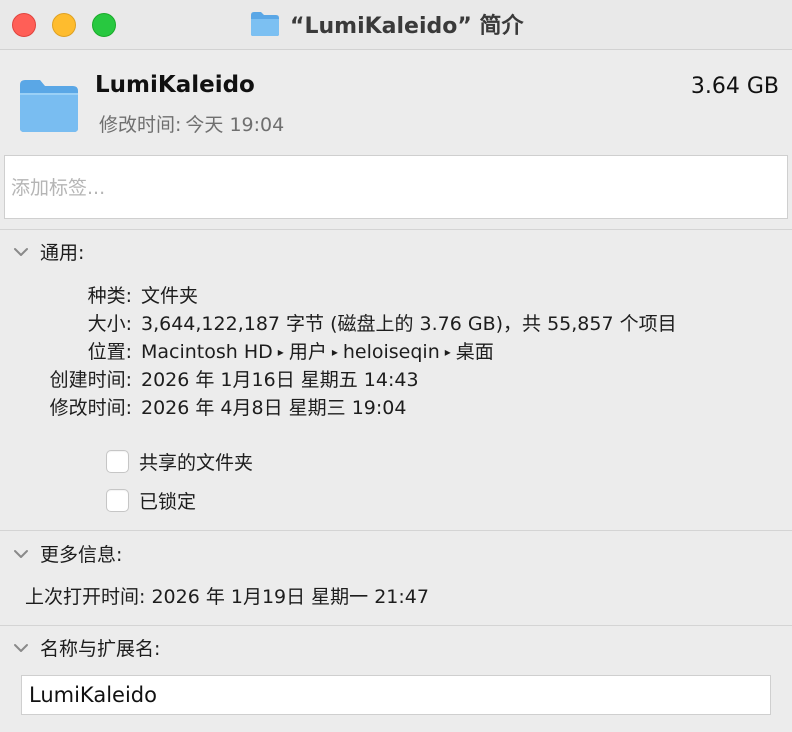 The height and width of the screenshot is (732, 792). Describe the element at coordinates (109, 324) in the screenshot. I see `size-label: 大小:` at that location.